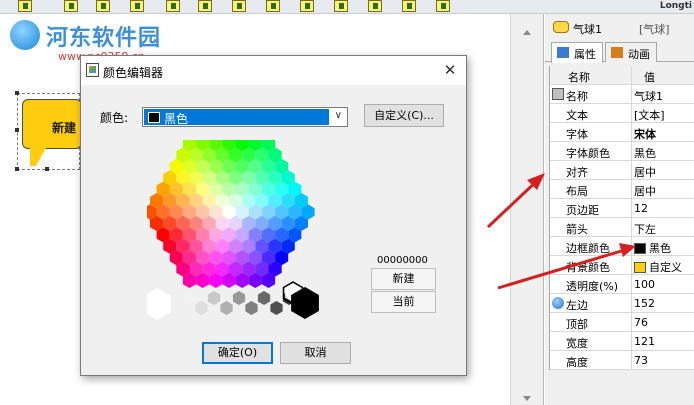  What do you see at coordinates (619, 28) in the screenshot?
I see `object-selector: 气球1 [气球]` at bounding box center [619, 28].